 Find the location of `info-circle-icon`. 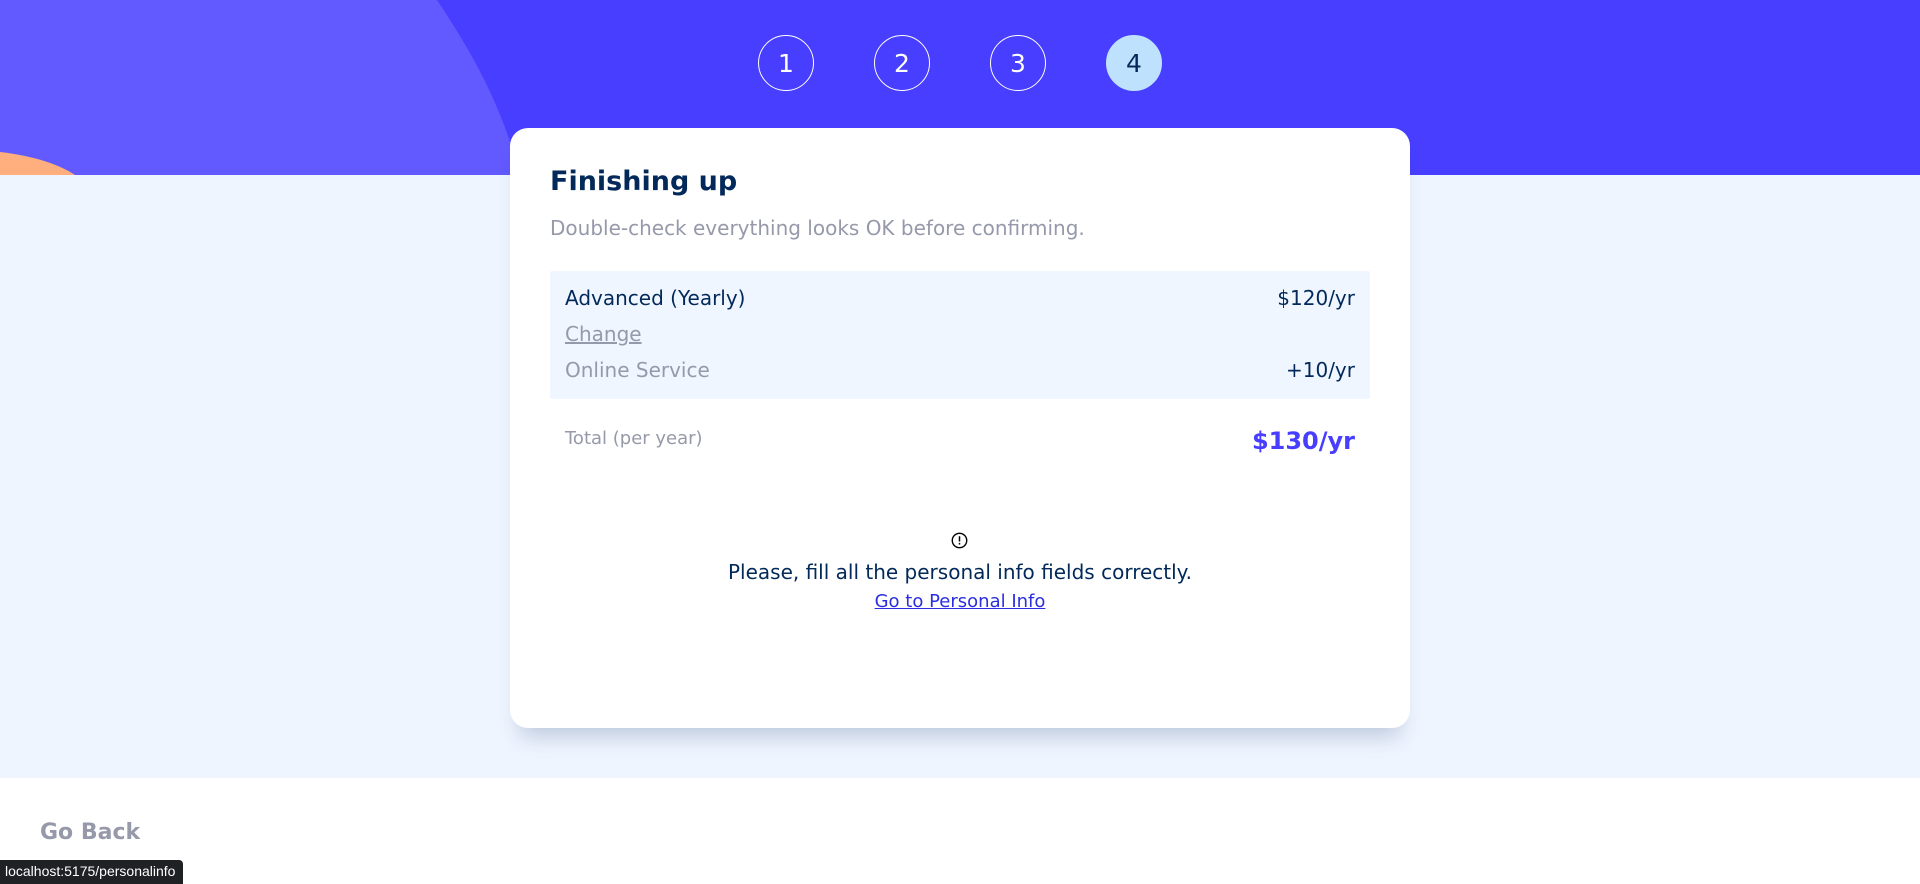

info-circle-icon is located at coordinates (959, 540).